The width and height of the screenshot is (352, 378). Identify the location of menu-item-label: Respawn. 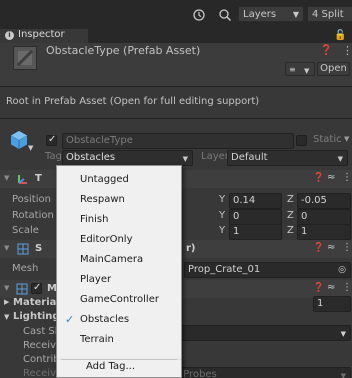
(102, 199).